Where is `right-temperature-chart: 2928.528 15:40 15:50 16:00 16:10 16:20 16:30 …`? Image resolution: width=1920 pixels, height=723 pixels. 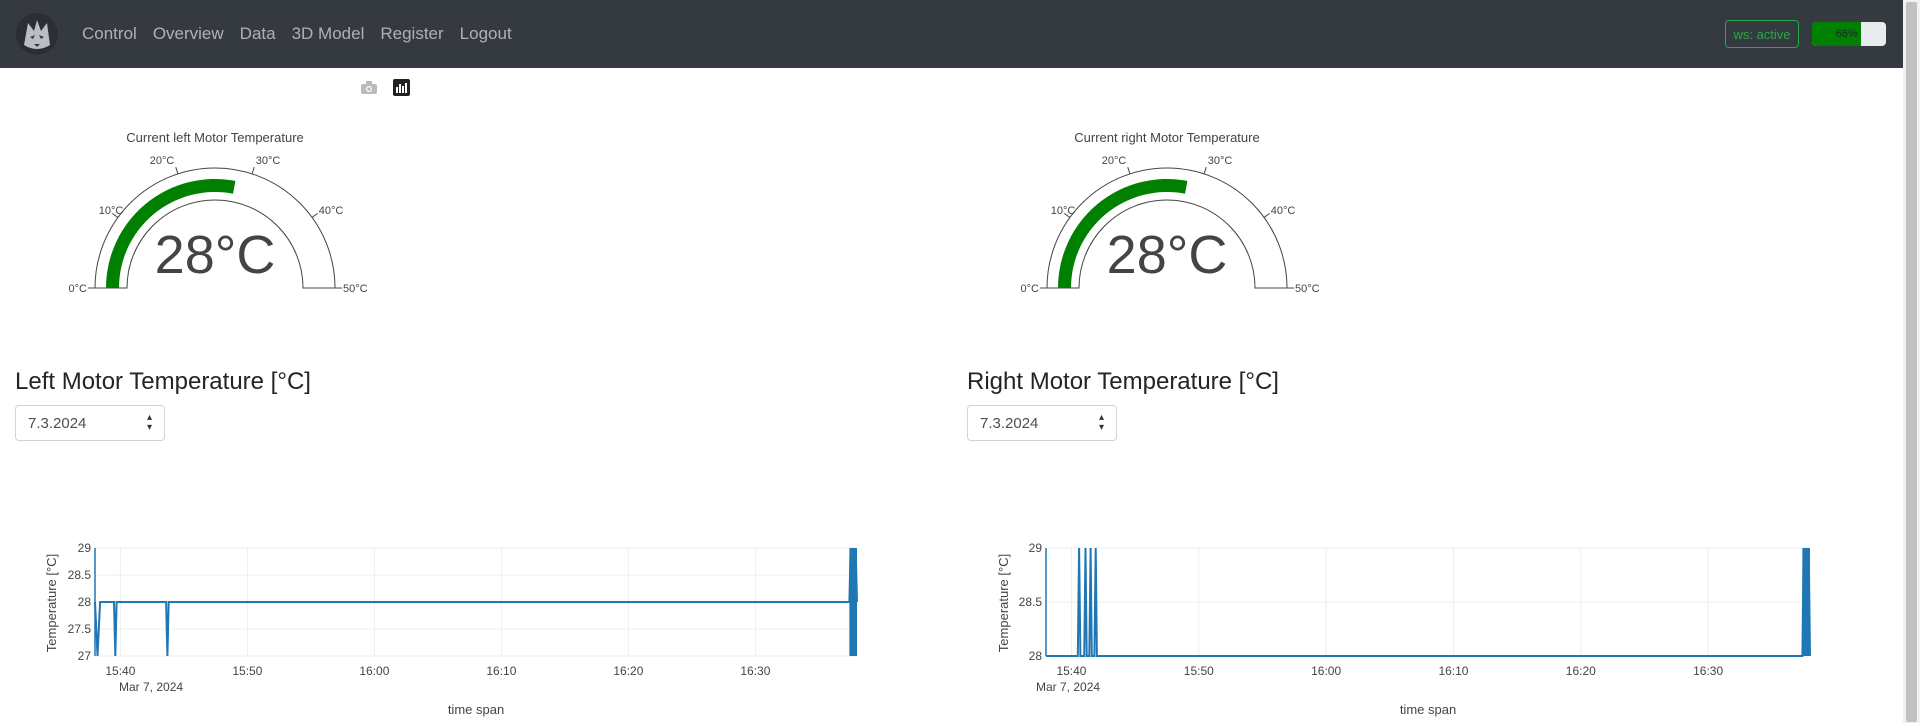
right-temperature-chart: 2928.528 15:40 15:50 16:00 16:10 16:20 16:30 … is located at coordinates (1407, 629).